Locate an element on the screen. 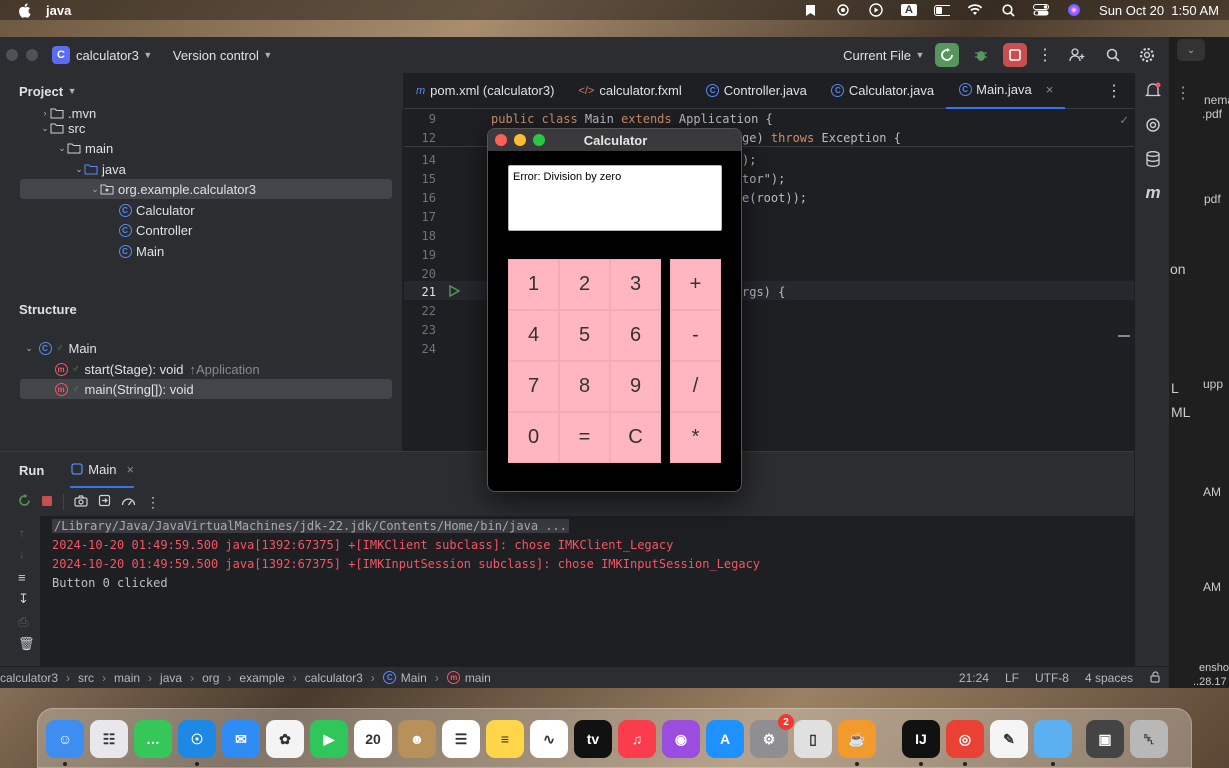  add-user-icon is located at coordinates (1077, 55).